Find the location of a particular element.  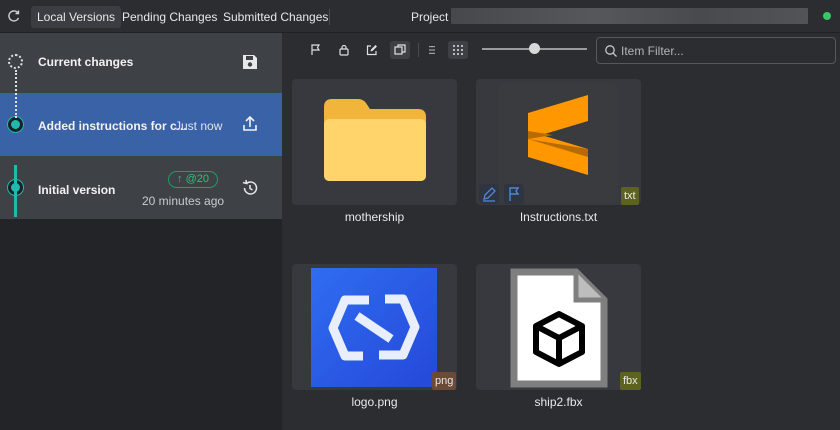

timeline-node is located at coordinates (15, 124).